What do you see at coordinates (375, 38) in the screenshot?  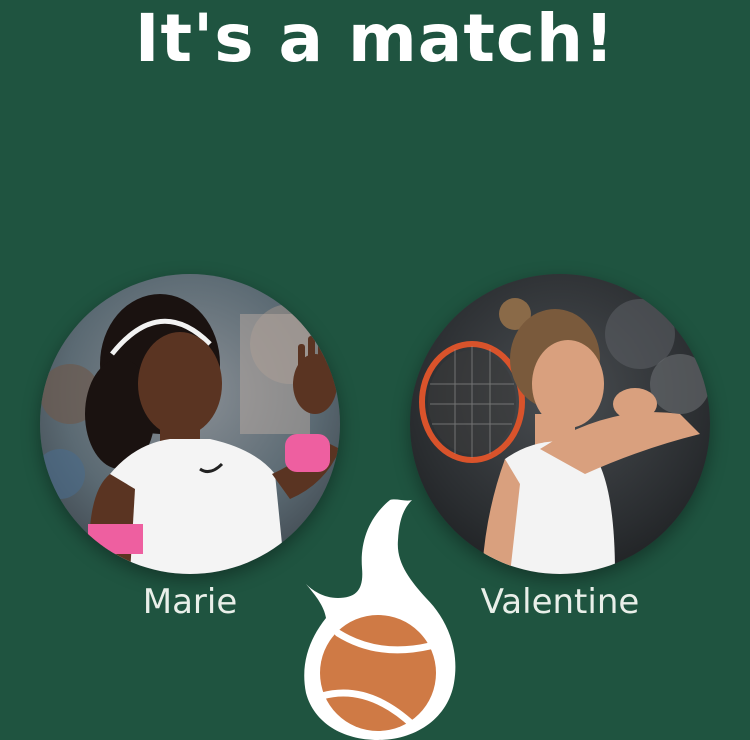 I see `match-title: It's a match!` at bounding box center [375, 38].